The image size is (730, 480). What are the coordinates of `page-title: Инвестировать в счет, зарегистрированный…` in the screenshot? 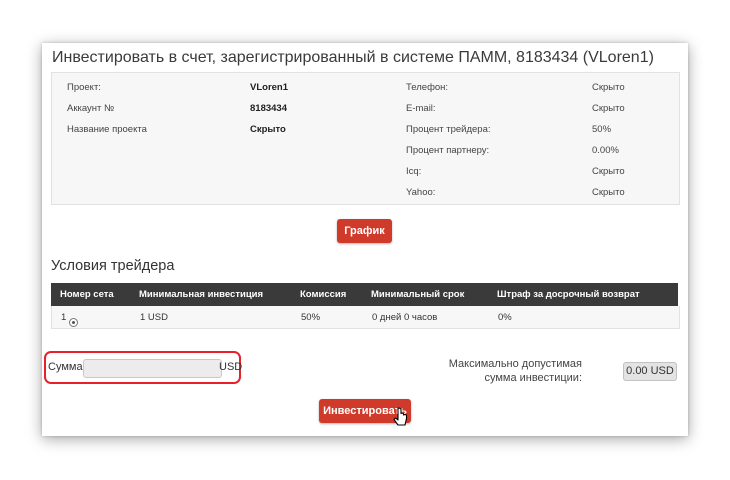 It's located at (353, 57).